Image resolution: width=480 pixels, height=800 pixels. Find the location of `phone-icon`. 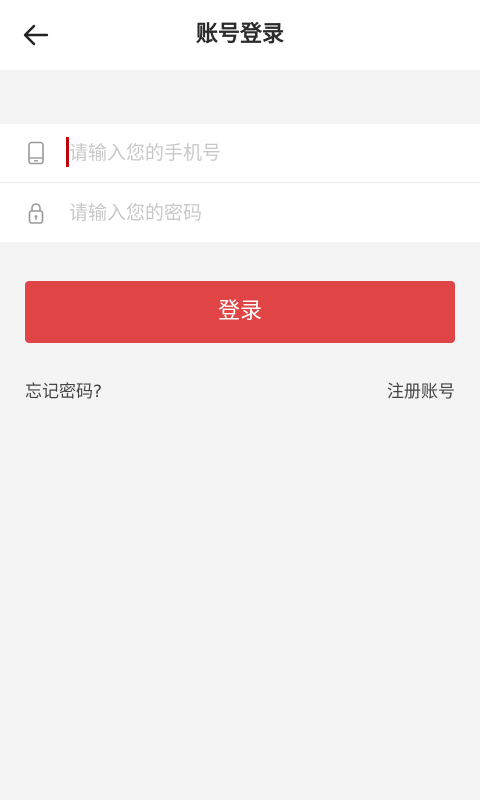

phone-icon is located at coordinates (36, 153).